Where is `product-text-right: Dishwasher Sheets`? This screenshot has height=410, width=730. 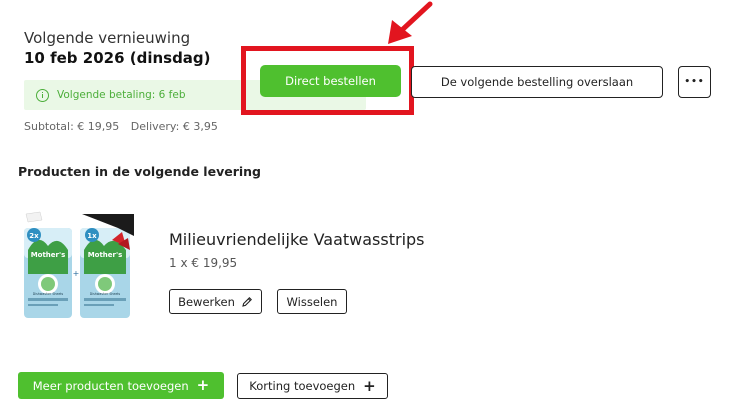
product-text-right: Dishwasher Sheets is located at coordinates (105, 294).